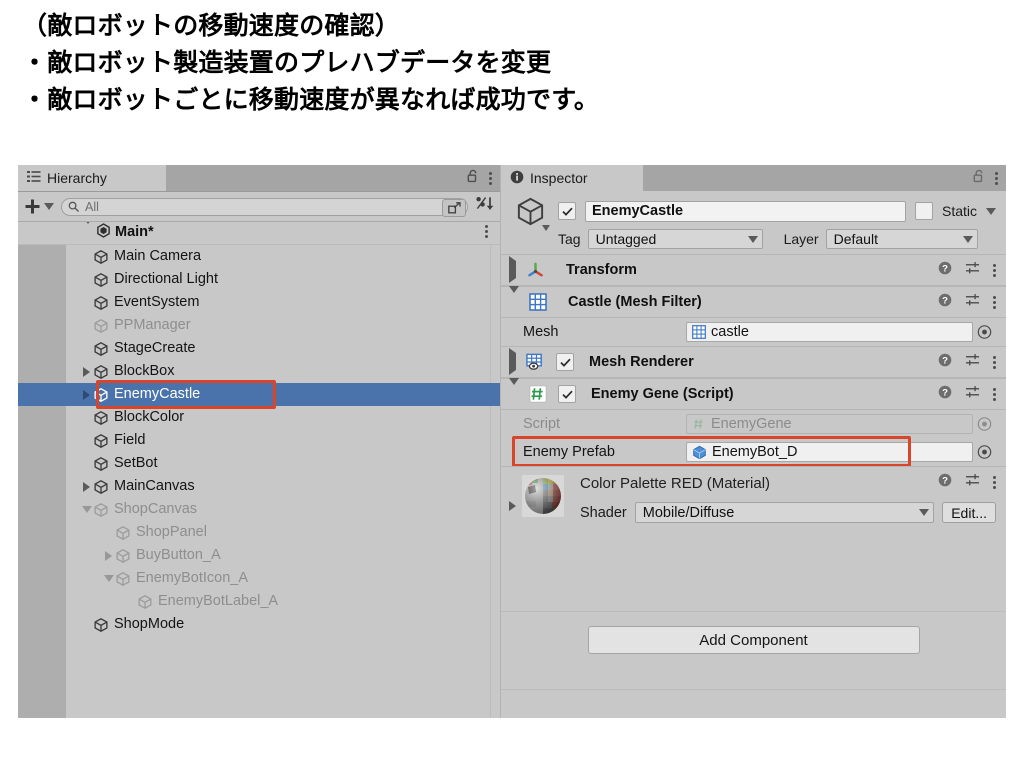 The height and width of the screenshot is (768, 1024). What do you see at coordinates (259, 532) in the screenshot?
I see `hierarchy-item-shoppanel: ShopPanel` at bounding box center [259, 532].